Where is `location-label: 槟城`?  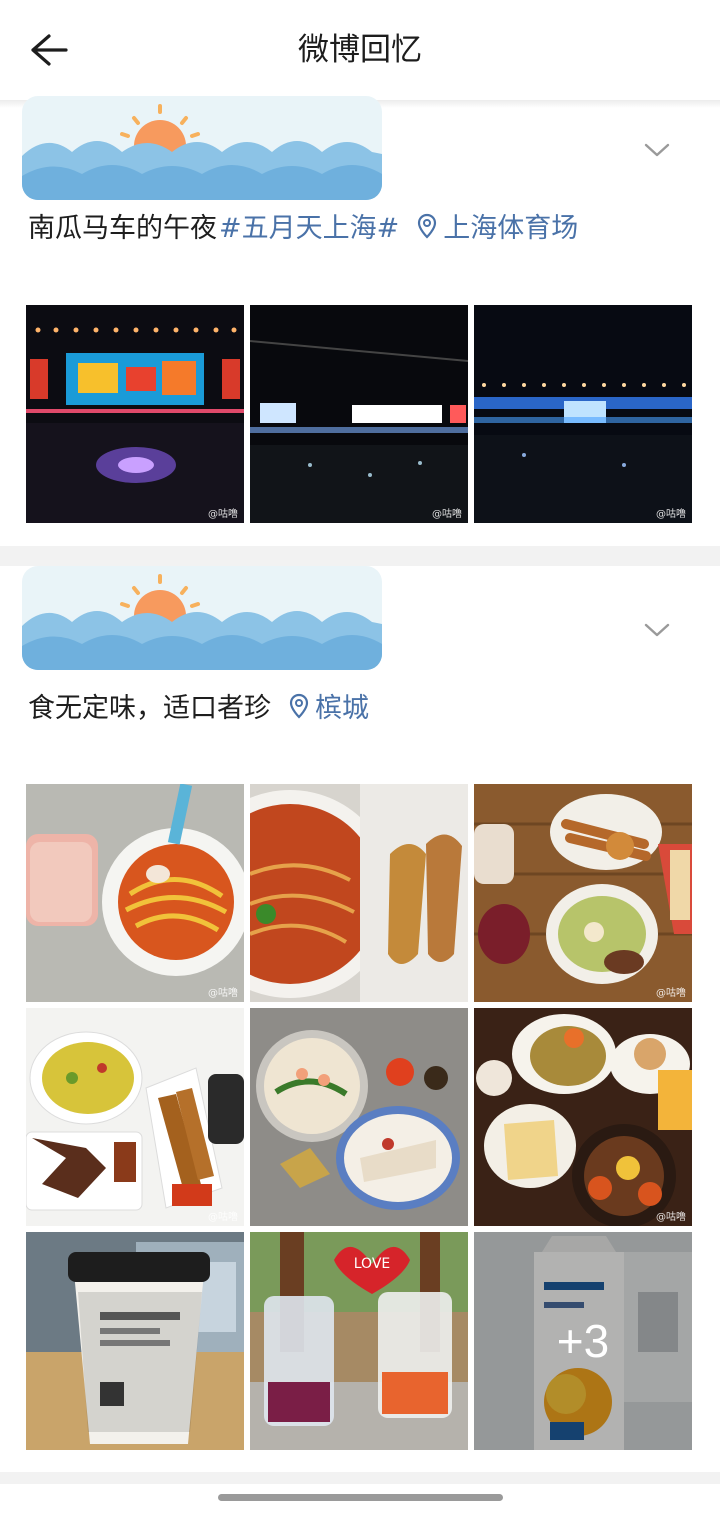
location-label: 槟城 is located at coordinates (342, 708).